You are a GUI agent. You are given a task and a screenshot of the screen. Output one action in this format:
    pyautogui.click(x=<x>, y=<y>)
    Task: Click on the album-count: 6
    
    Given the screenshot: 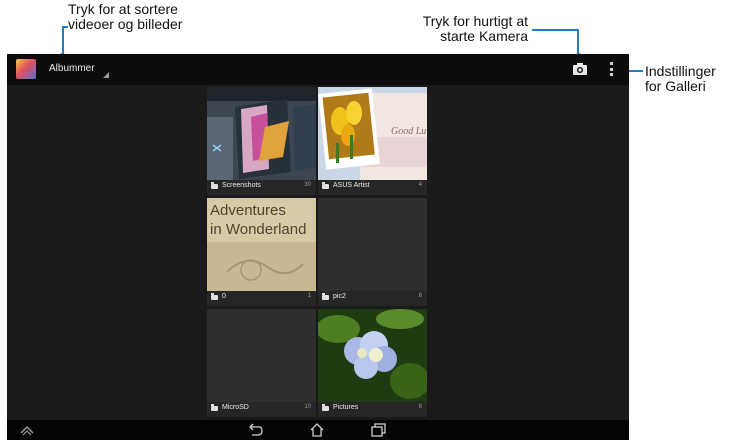 What is the action you would take?
    pyautogui.click(x=420, y=296)
    